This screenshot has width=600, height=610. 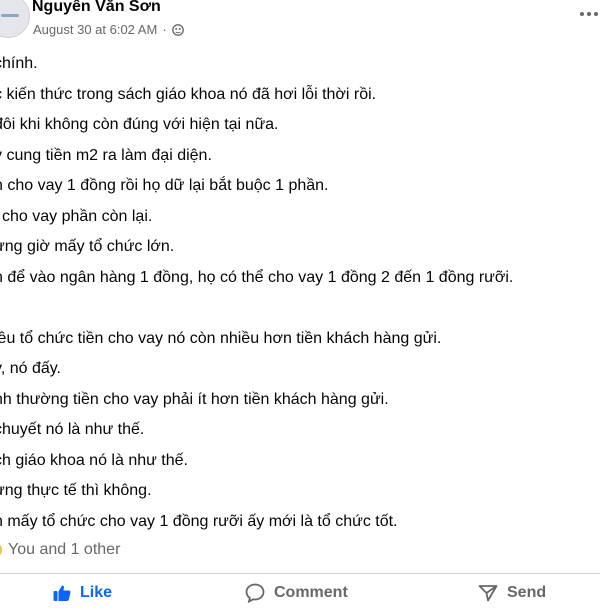 What do you see at coordinates (62, 593) in the screenshot?
I see `thumbs-up-icon` at bounding box center [62, 593].